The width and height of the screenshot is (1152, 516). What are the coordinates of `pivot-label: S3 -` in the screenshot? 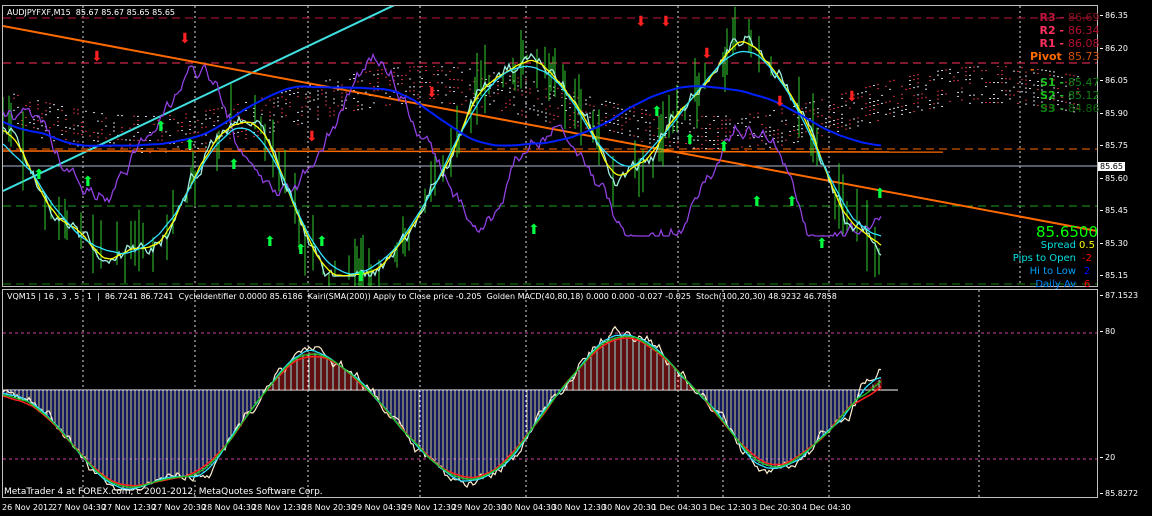 It's located at (1052, 108).